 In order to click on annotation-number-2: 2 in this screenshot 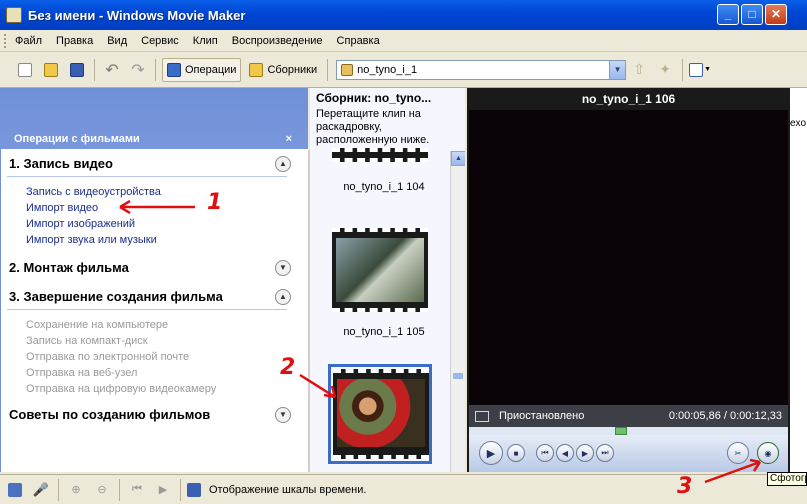, I will do `click(288, 367)`.